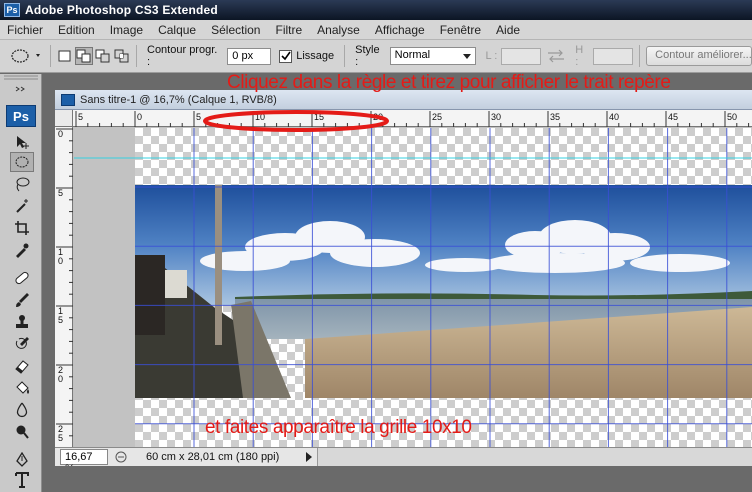  I want to click on ruler-label: 50, so click(732, 117).